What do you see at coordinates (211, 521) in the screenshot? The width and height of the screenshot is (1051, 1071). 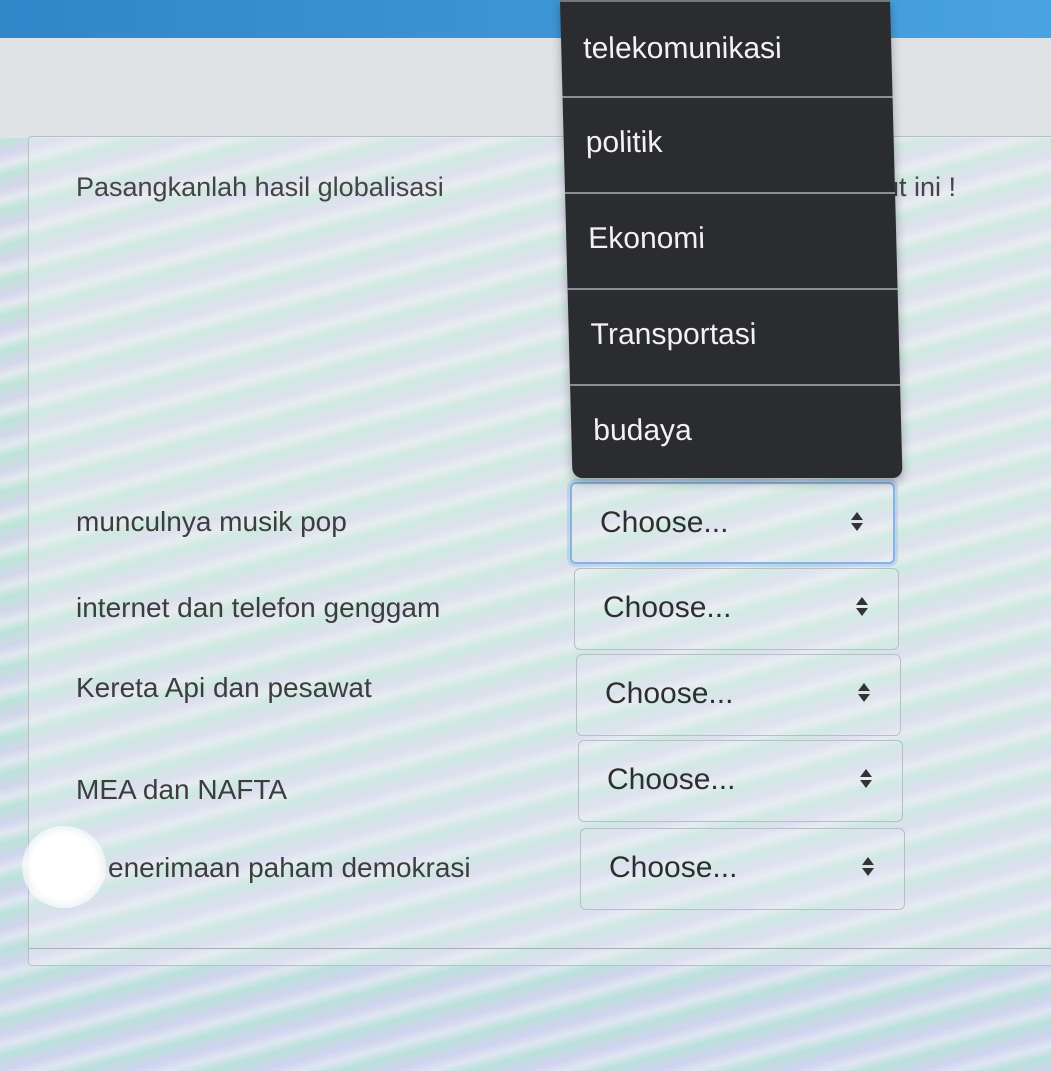 I see `match-item-label: munculnya musik pop` at bounding box center [211, 521].